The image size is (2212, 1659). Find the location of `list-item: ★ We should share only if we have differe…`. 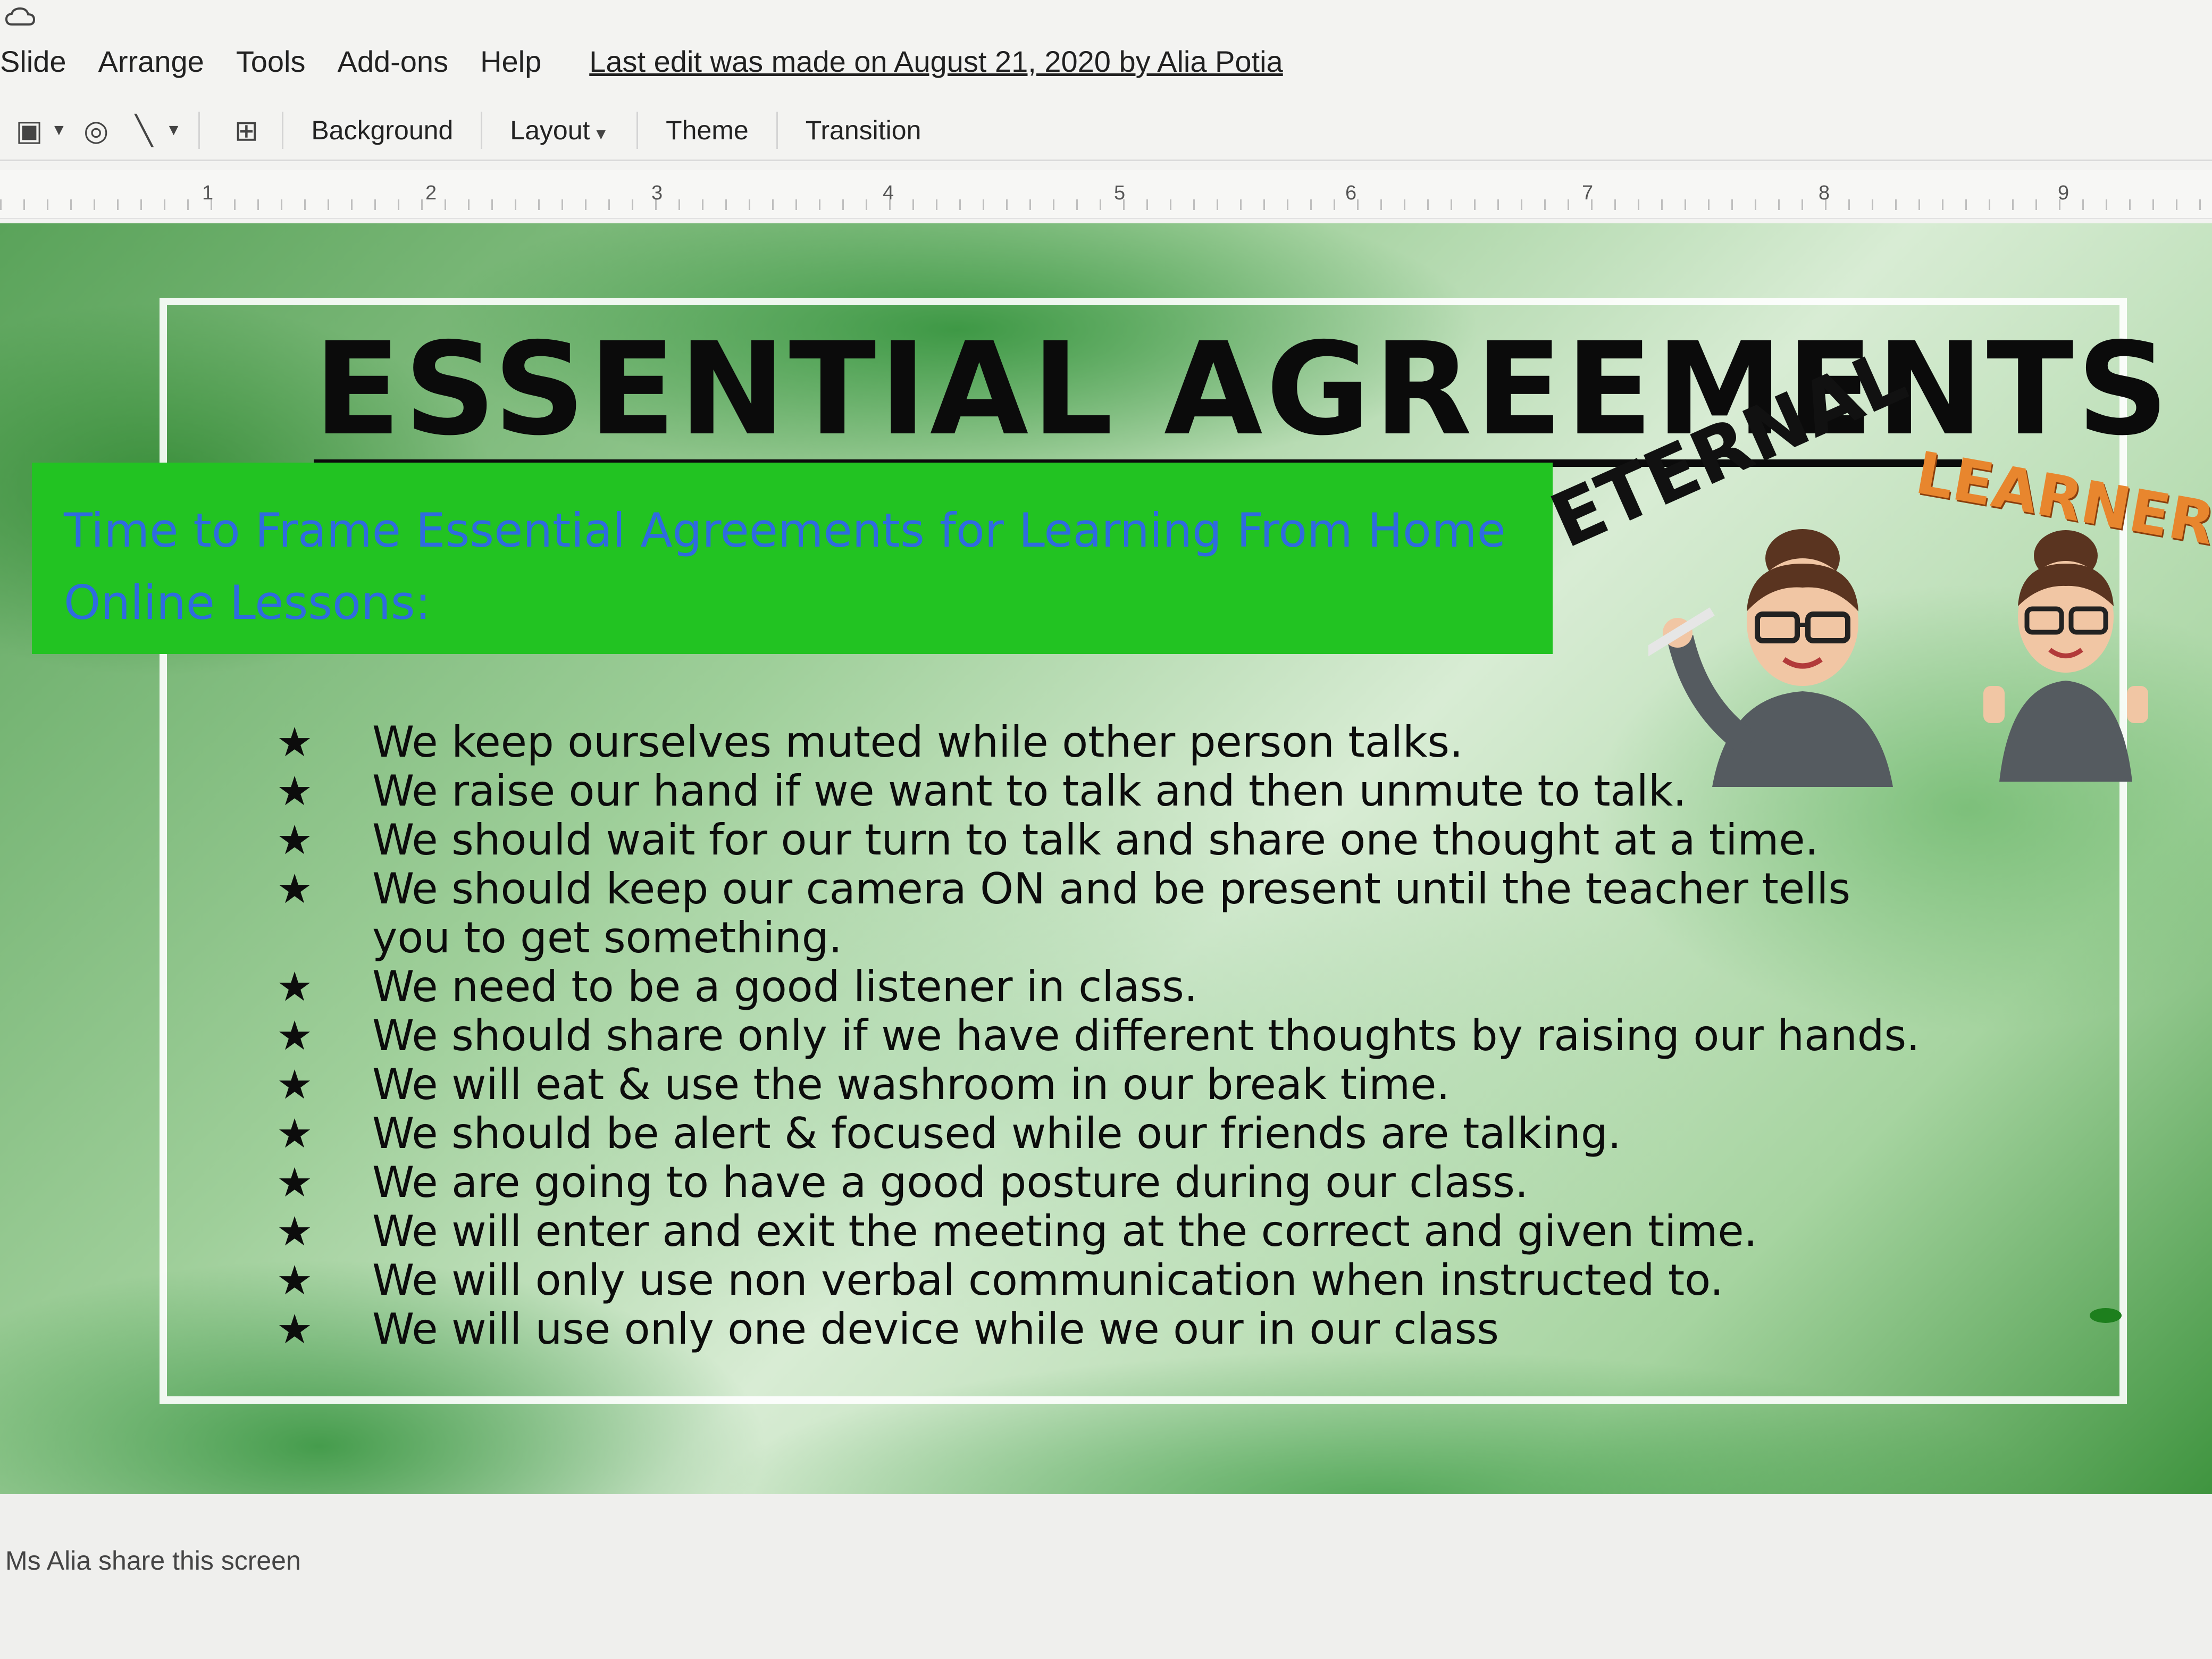

list-item: ★ We should share only if we have differe… is located at coordinates (1100, 1035).